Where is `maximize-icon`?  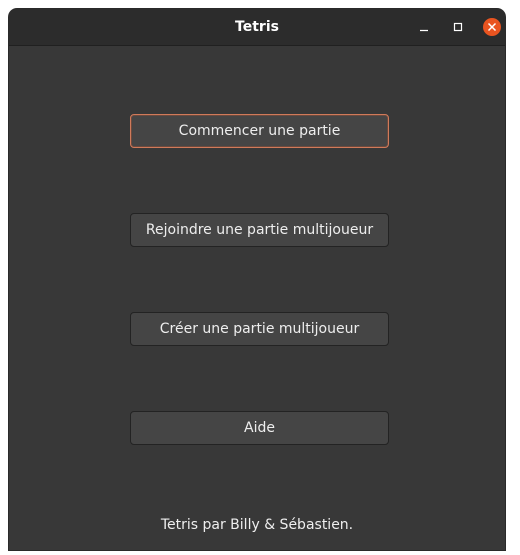
maximize-icon is located at coordinates (458, 27).